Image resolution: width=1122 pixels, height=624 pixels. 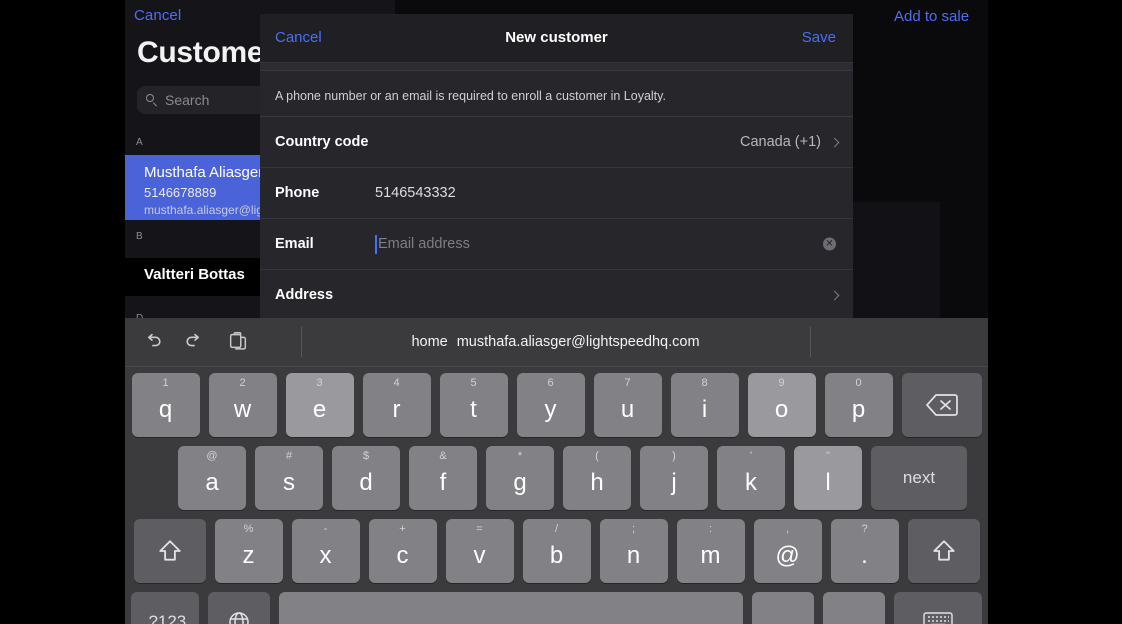 I want to click on key-p: 0 p, so click(x=858, y=405).